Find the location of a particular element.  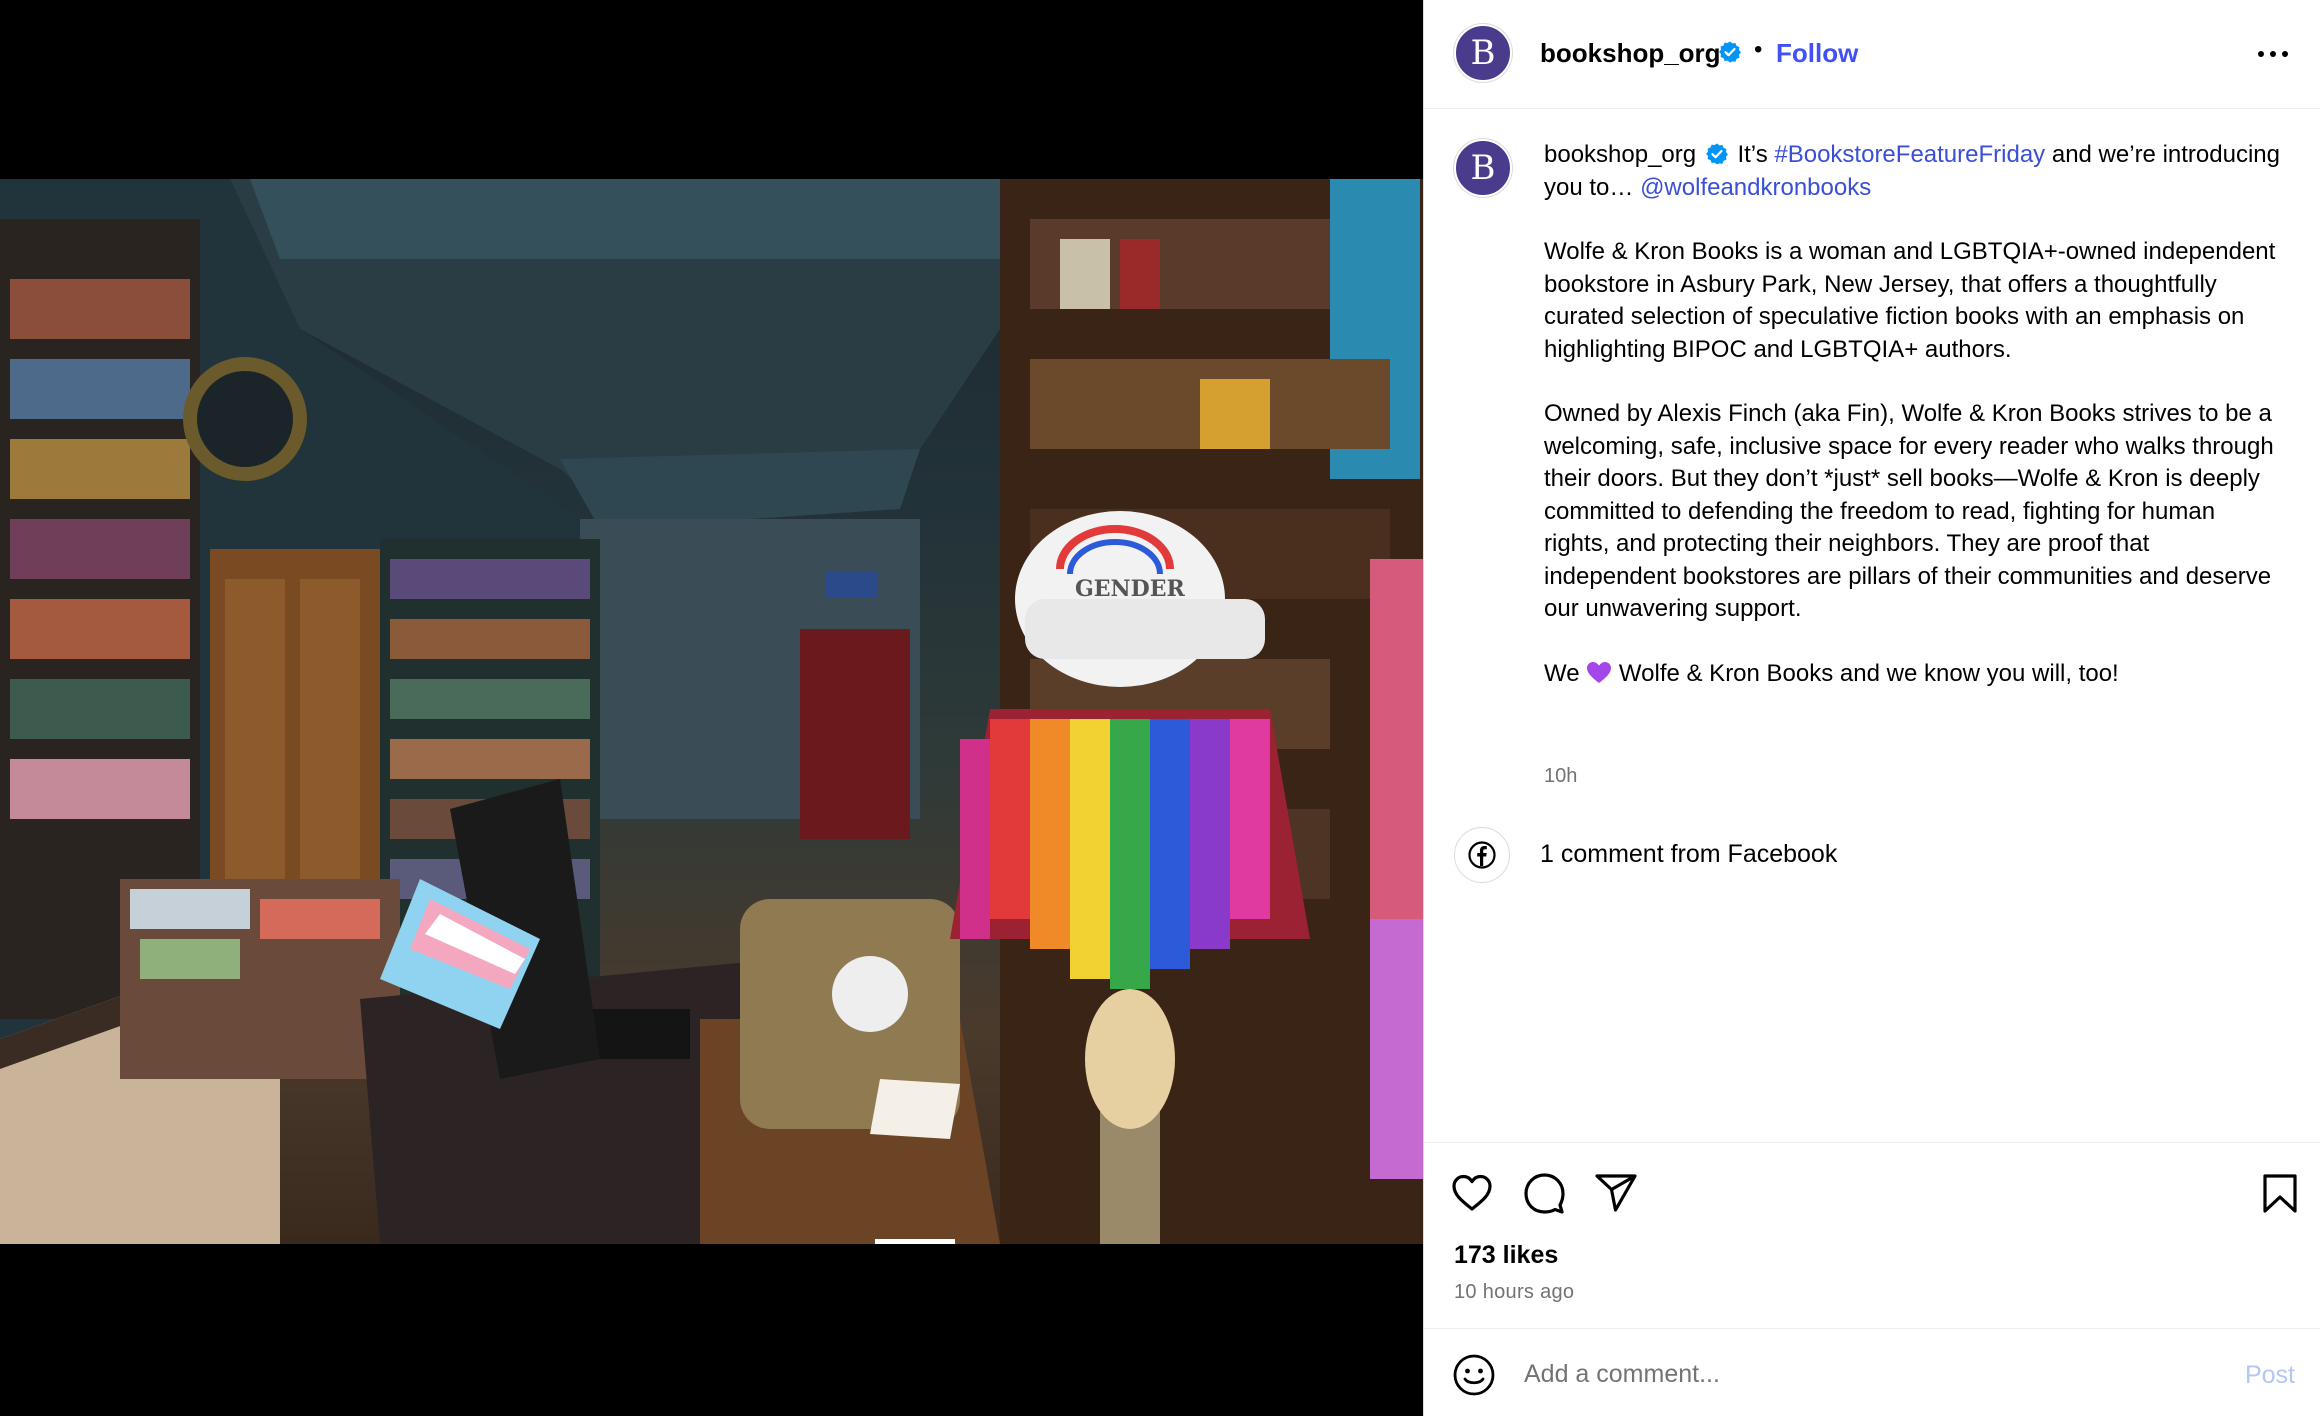

profile-avatar: B is located at coordinates (1483, 53).